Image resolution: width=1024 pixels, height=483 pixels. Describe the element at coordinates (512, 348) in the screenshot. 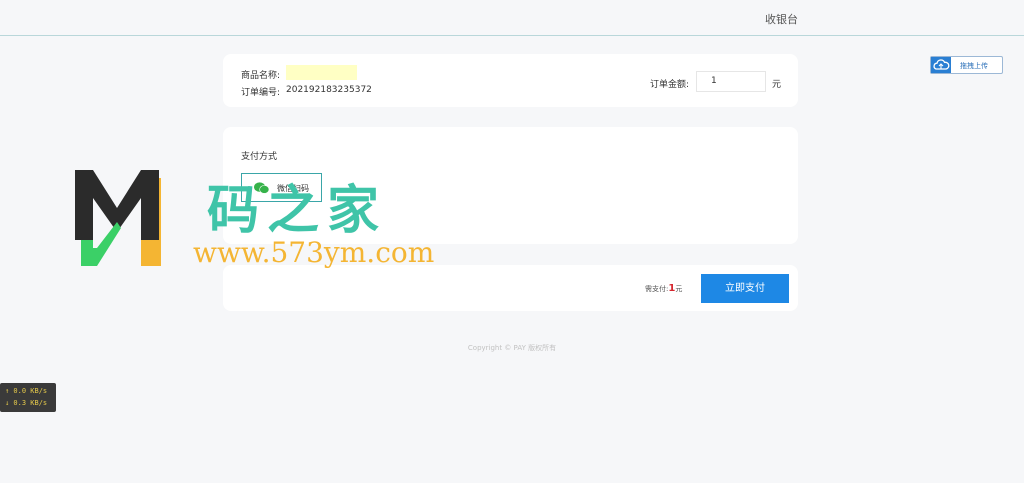

I see `copyright: Copyright © PAY 版权所有` at that location.